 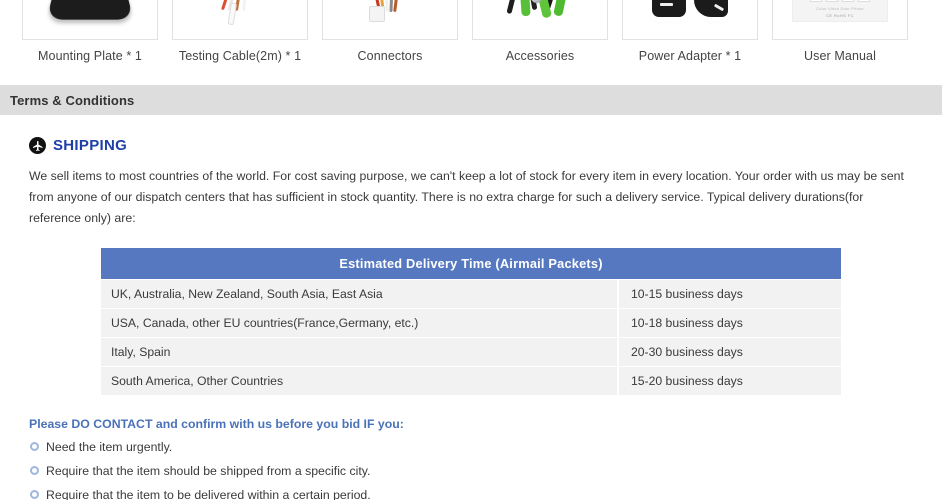 I want to click on airplane-icon, so click(x=37, y=145).